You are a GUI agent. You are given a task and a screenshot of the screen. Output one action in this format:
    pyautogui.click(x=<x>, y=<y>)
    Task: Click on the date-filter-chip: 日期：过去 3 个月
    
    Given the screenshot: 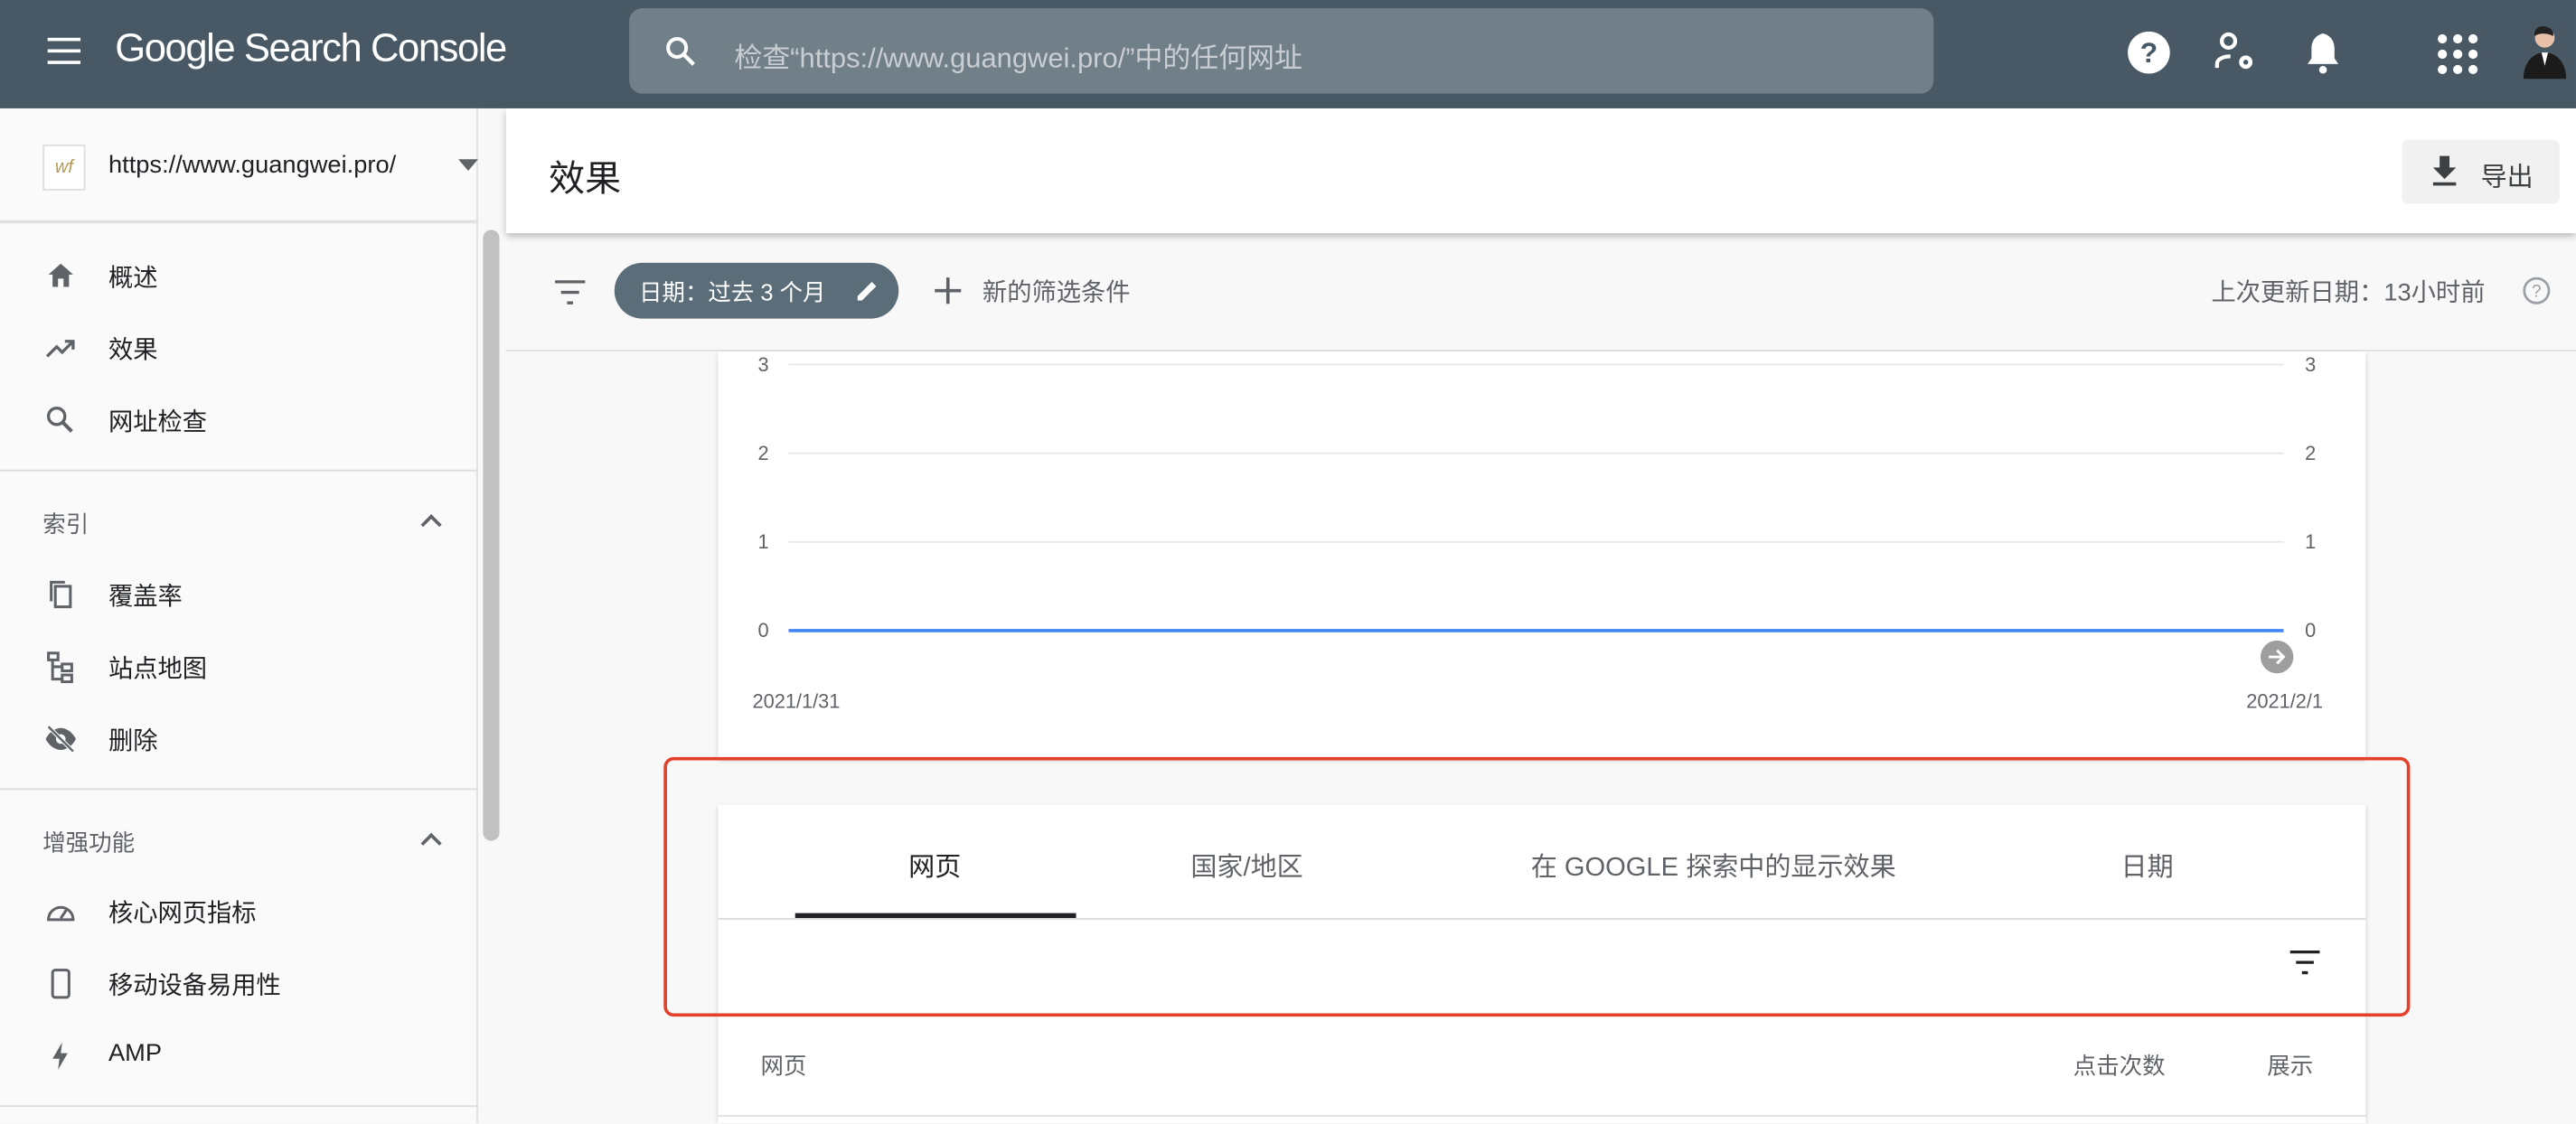 What is the action you would take?
    pyautogui.click(x=757, y=290)
    